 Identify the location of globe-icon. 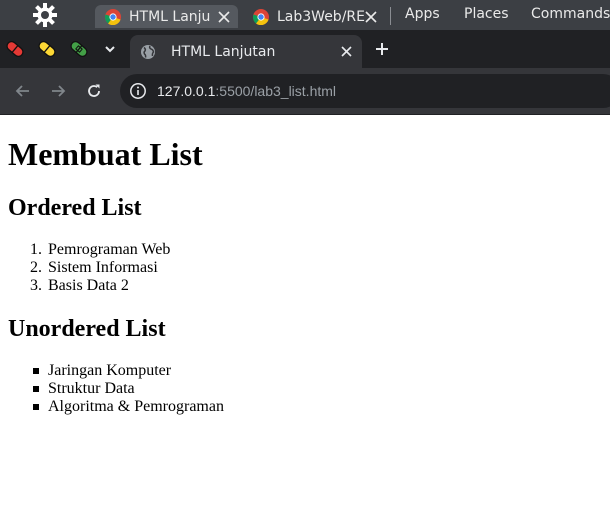
(148, 51).